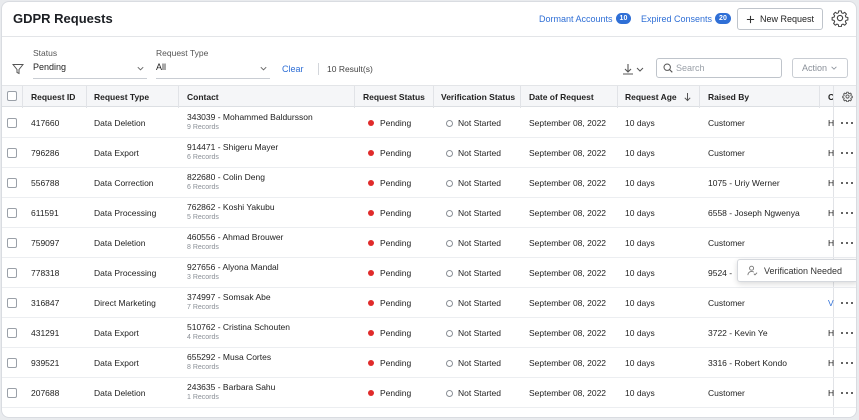 This screenshot has width=859, height=420. I want to click on contact-cell: 914471 - Shigeru Mayer 6 Records, so click(232, 151).